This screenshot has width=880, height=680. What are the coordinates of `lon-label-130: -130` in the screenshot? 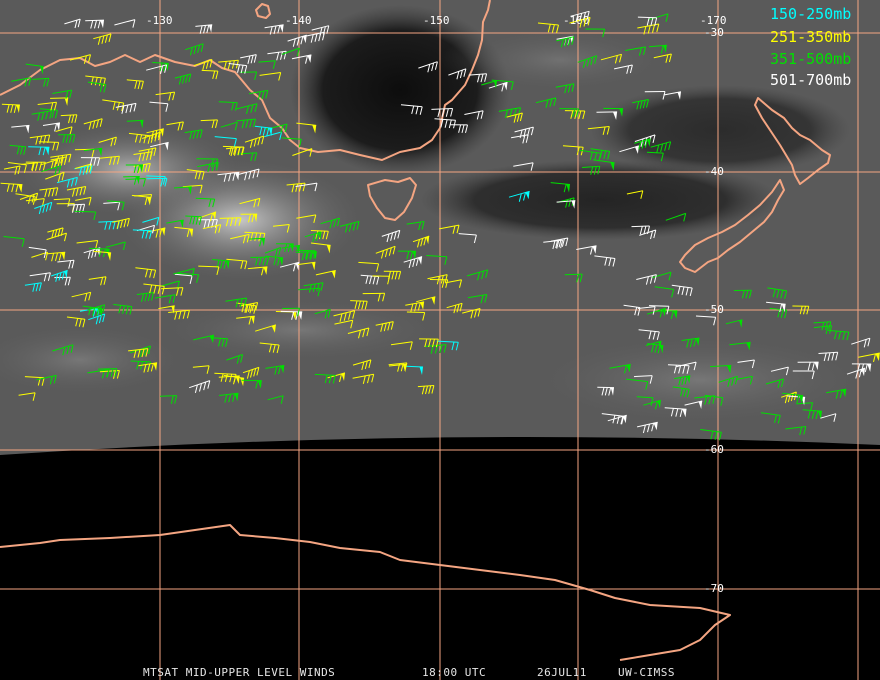 It's located at (159, 20).